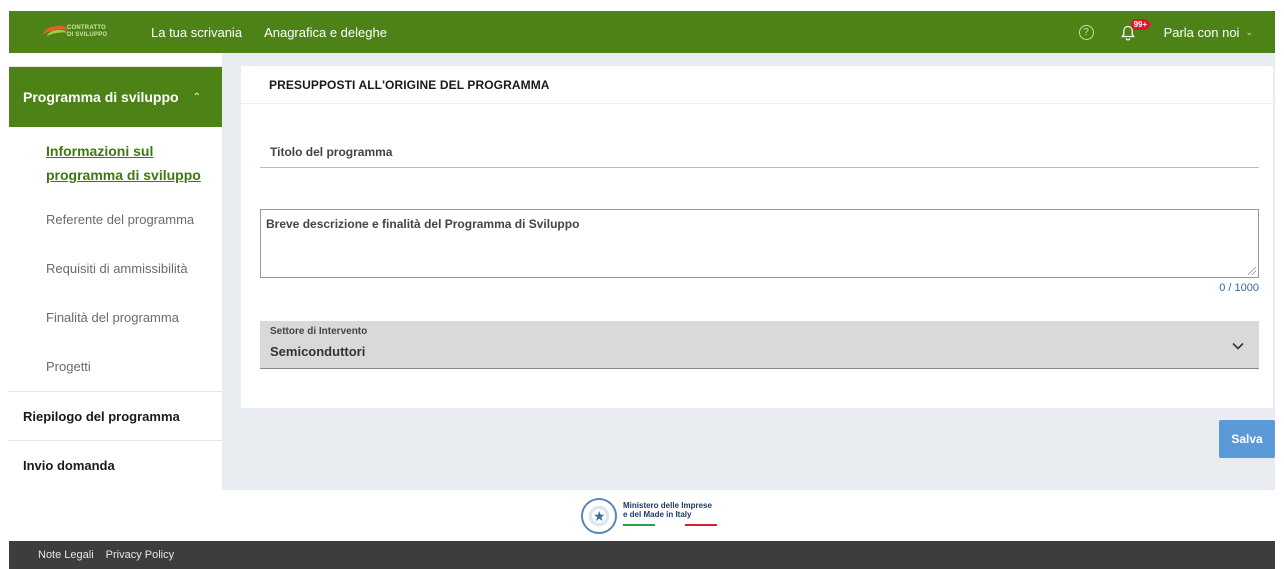  I want to click on flag-bar-green, so click(639, 525).